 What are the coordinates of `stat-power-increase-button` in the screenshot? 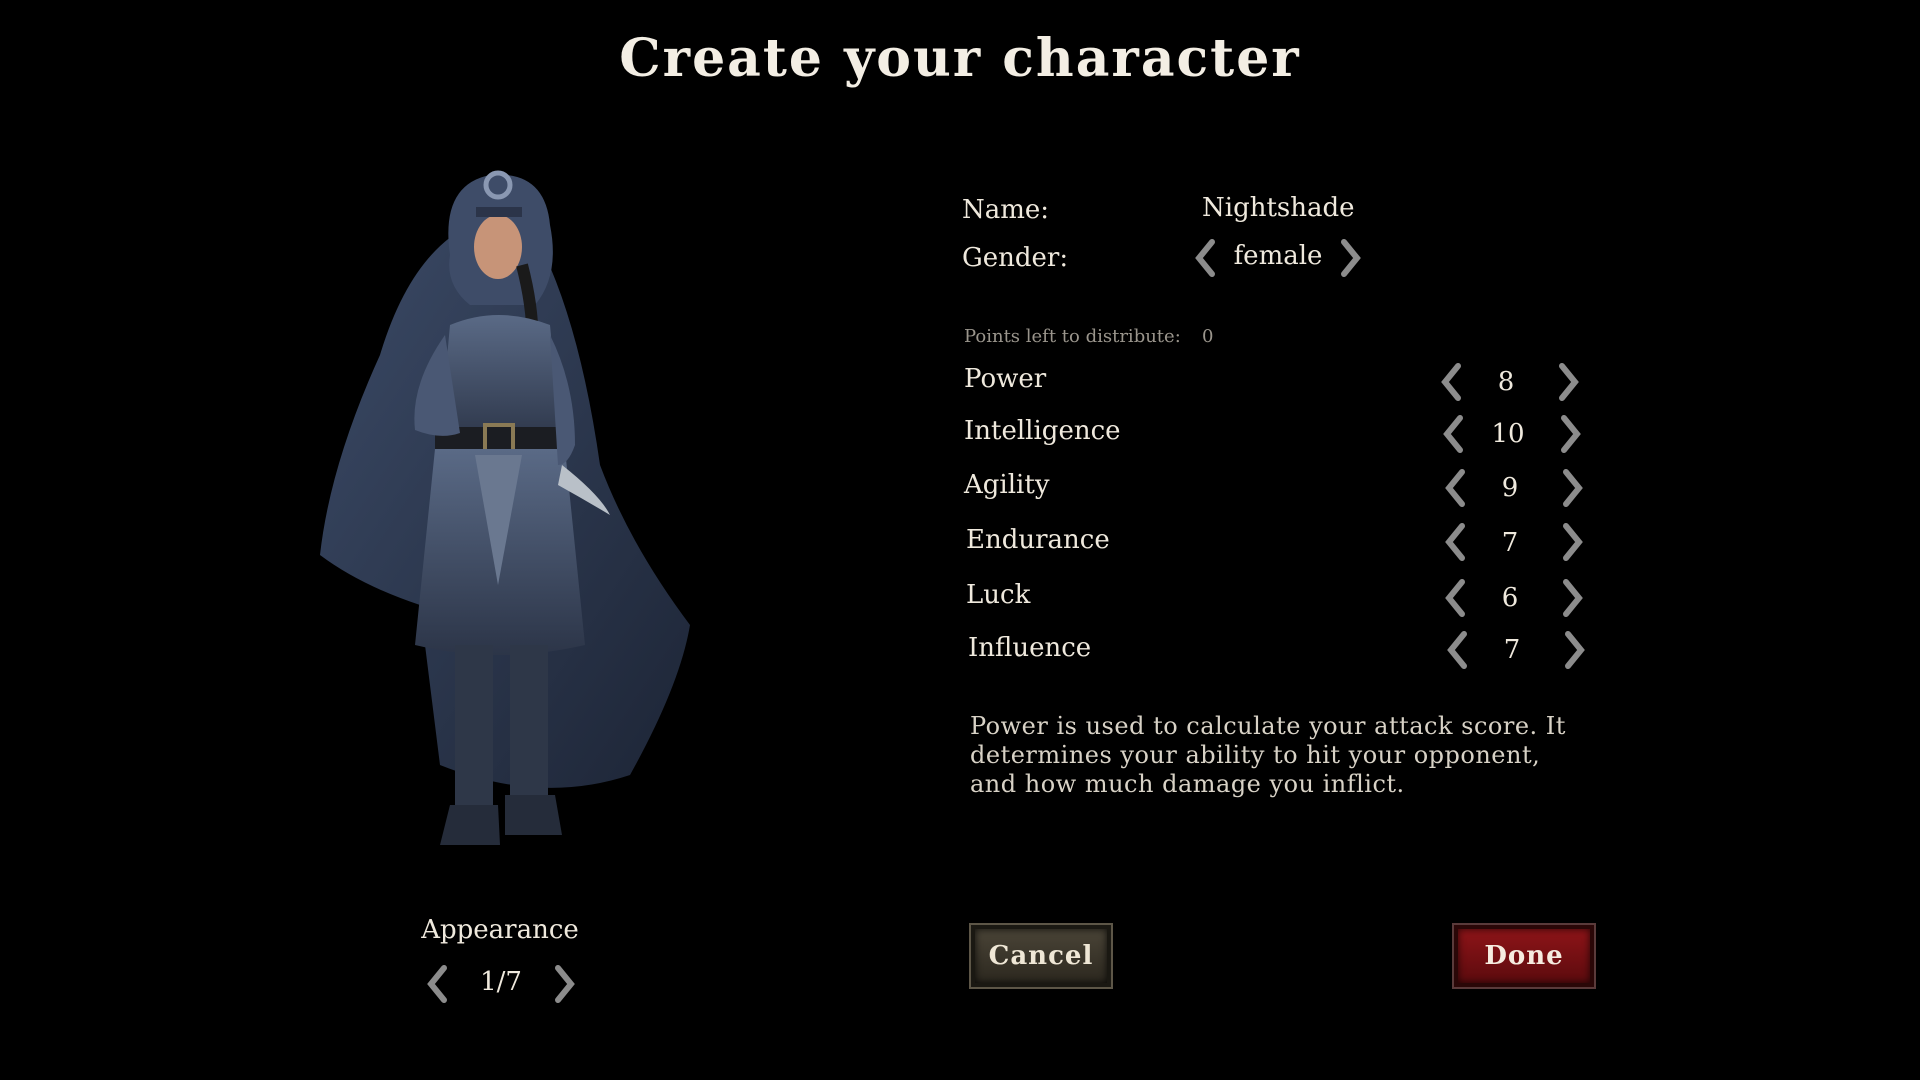 It's located at (1569, 382).